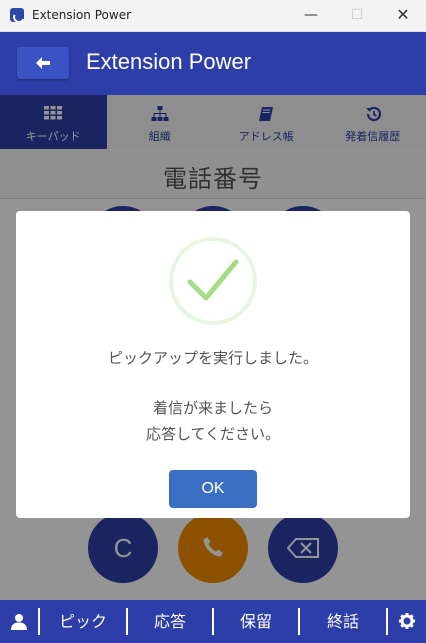 The width and height of the screenshot is (426, 643). Describe the element at coordinates (169, 61) in the screenshot. I see `page-title: Extension Power` at that location.